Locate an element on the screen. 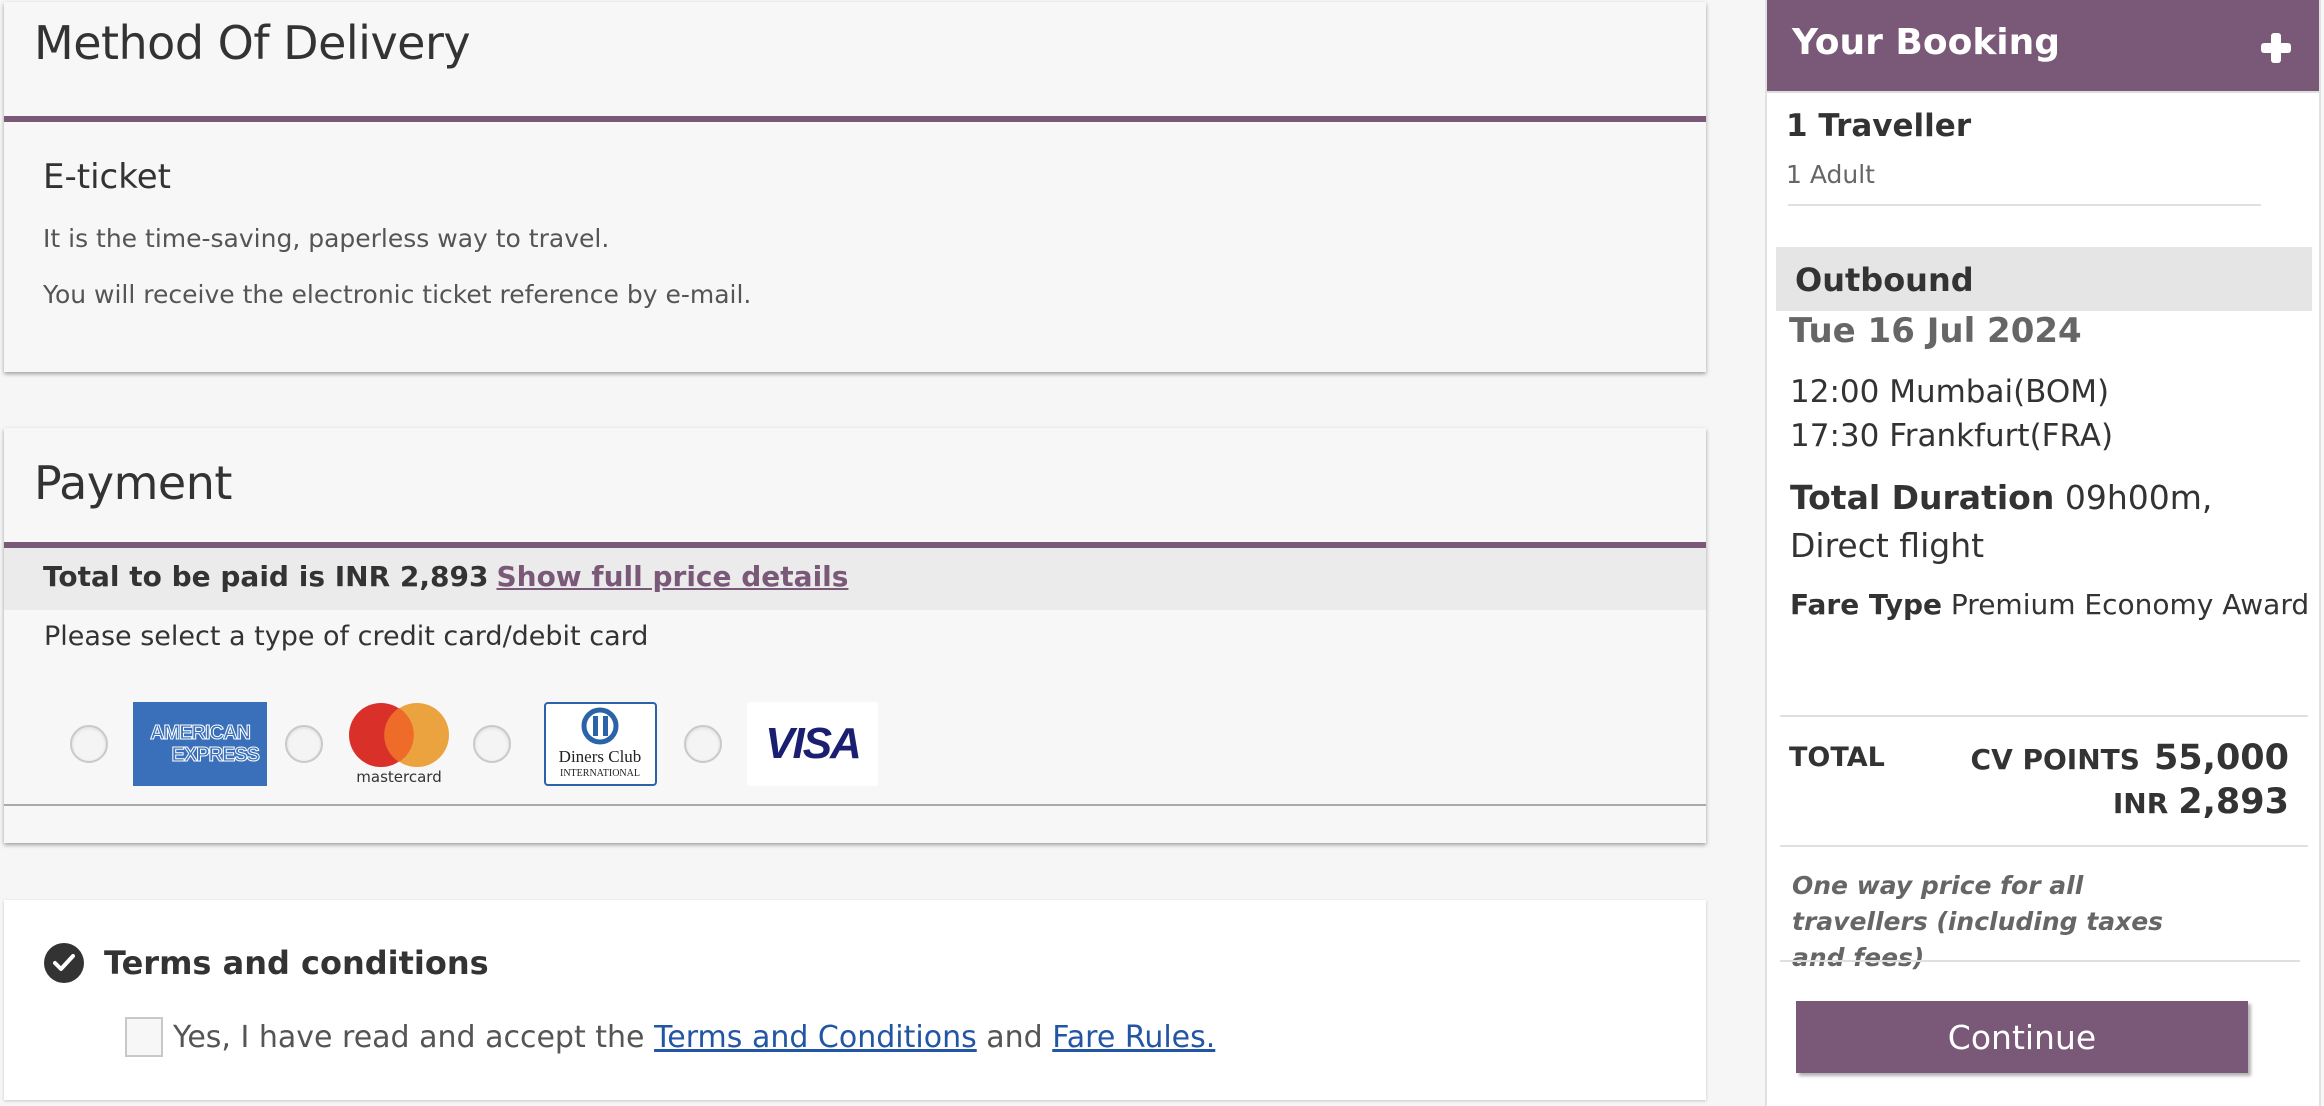 Image resolution: width=2324 pixels, height=1106 pixels. payment-title: Payment is located at coordinates (133, 483).